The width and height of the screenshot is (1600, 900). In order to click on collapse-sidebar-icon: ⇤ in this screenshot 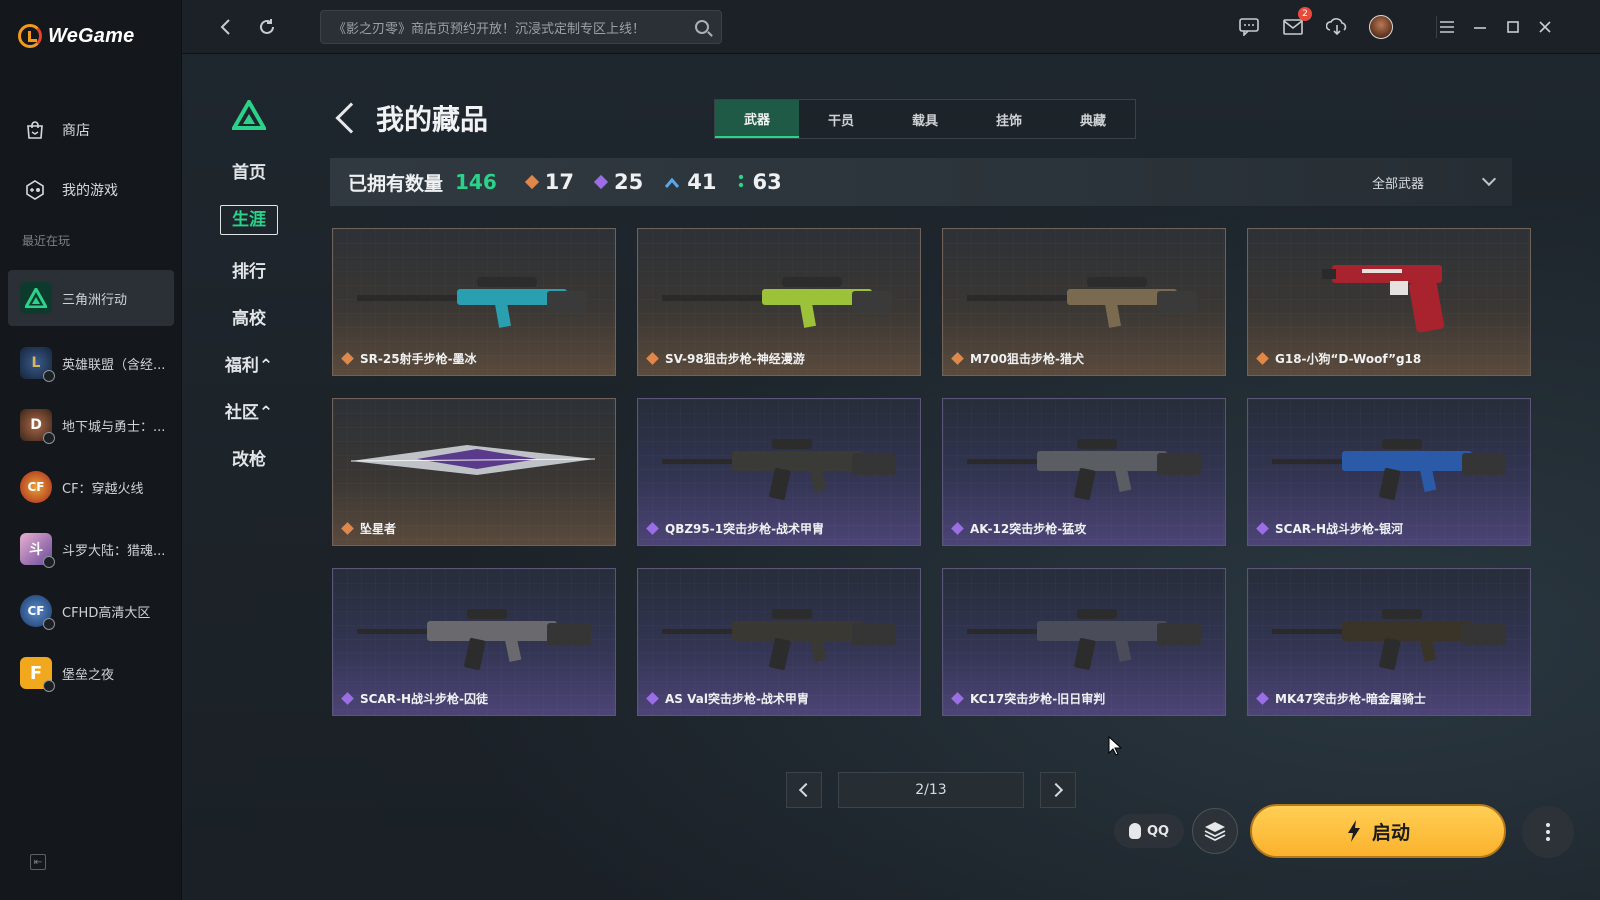, I will do `click(38, 862)`.